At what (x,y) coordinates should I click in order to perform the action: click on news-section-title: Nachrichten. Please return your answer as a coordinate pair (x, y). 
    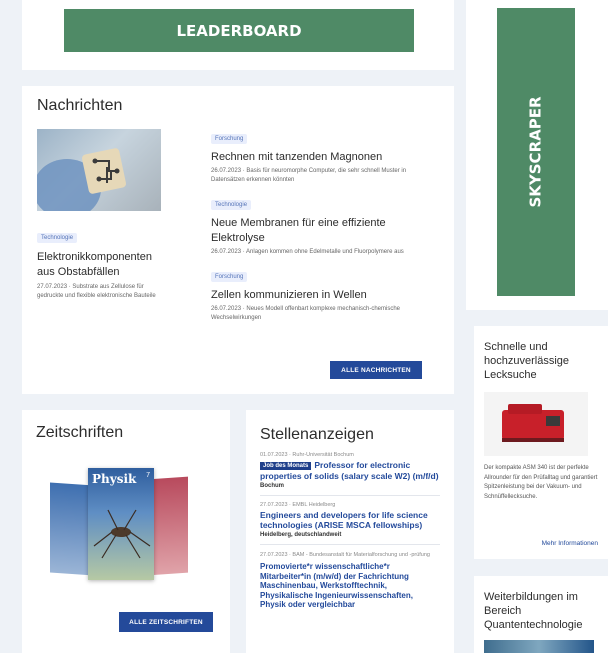
    Looking at the image, I should click on (80, 105).